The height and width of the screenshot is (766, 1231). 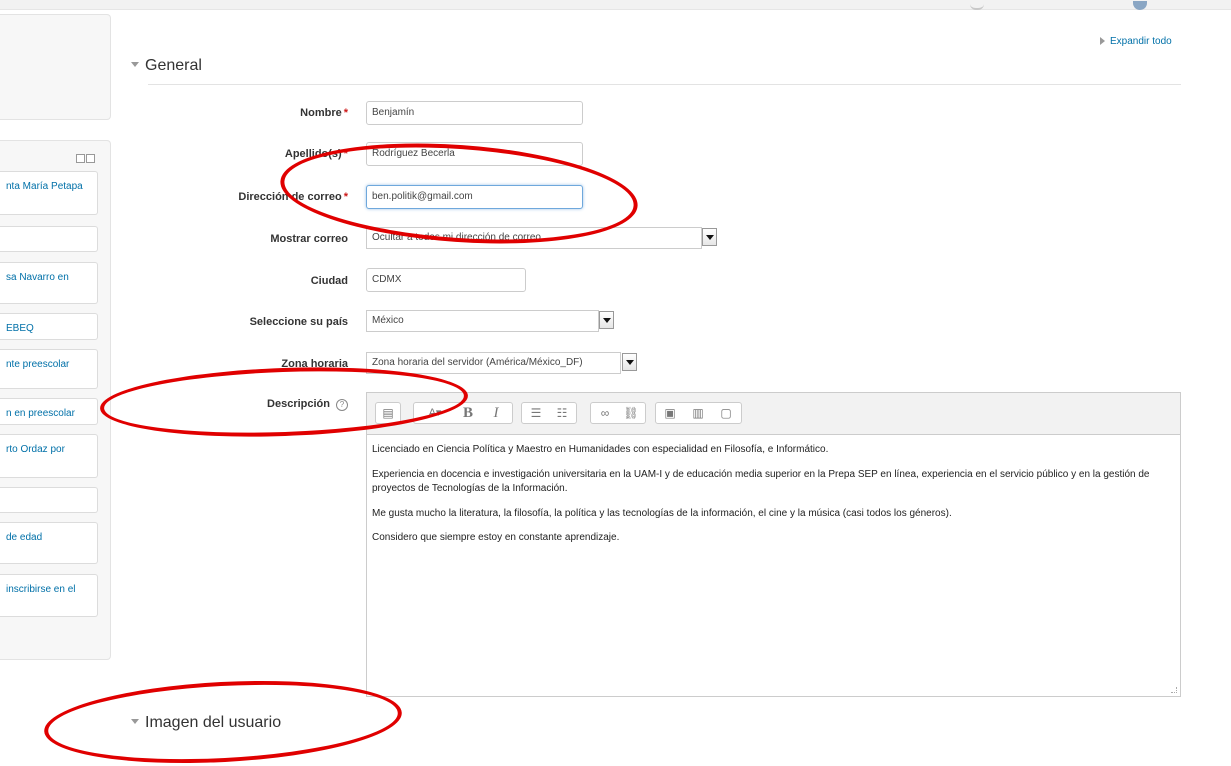 I want to click on top-navbar, so click(x=615, y=5).